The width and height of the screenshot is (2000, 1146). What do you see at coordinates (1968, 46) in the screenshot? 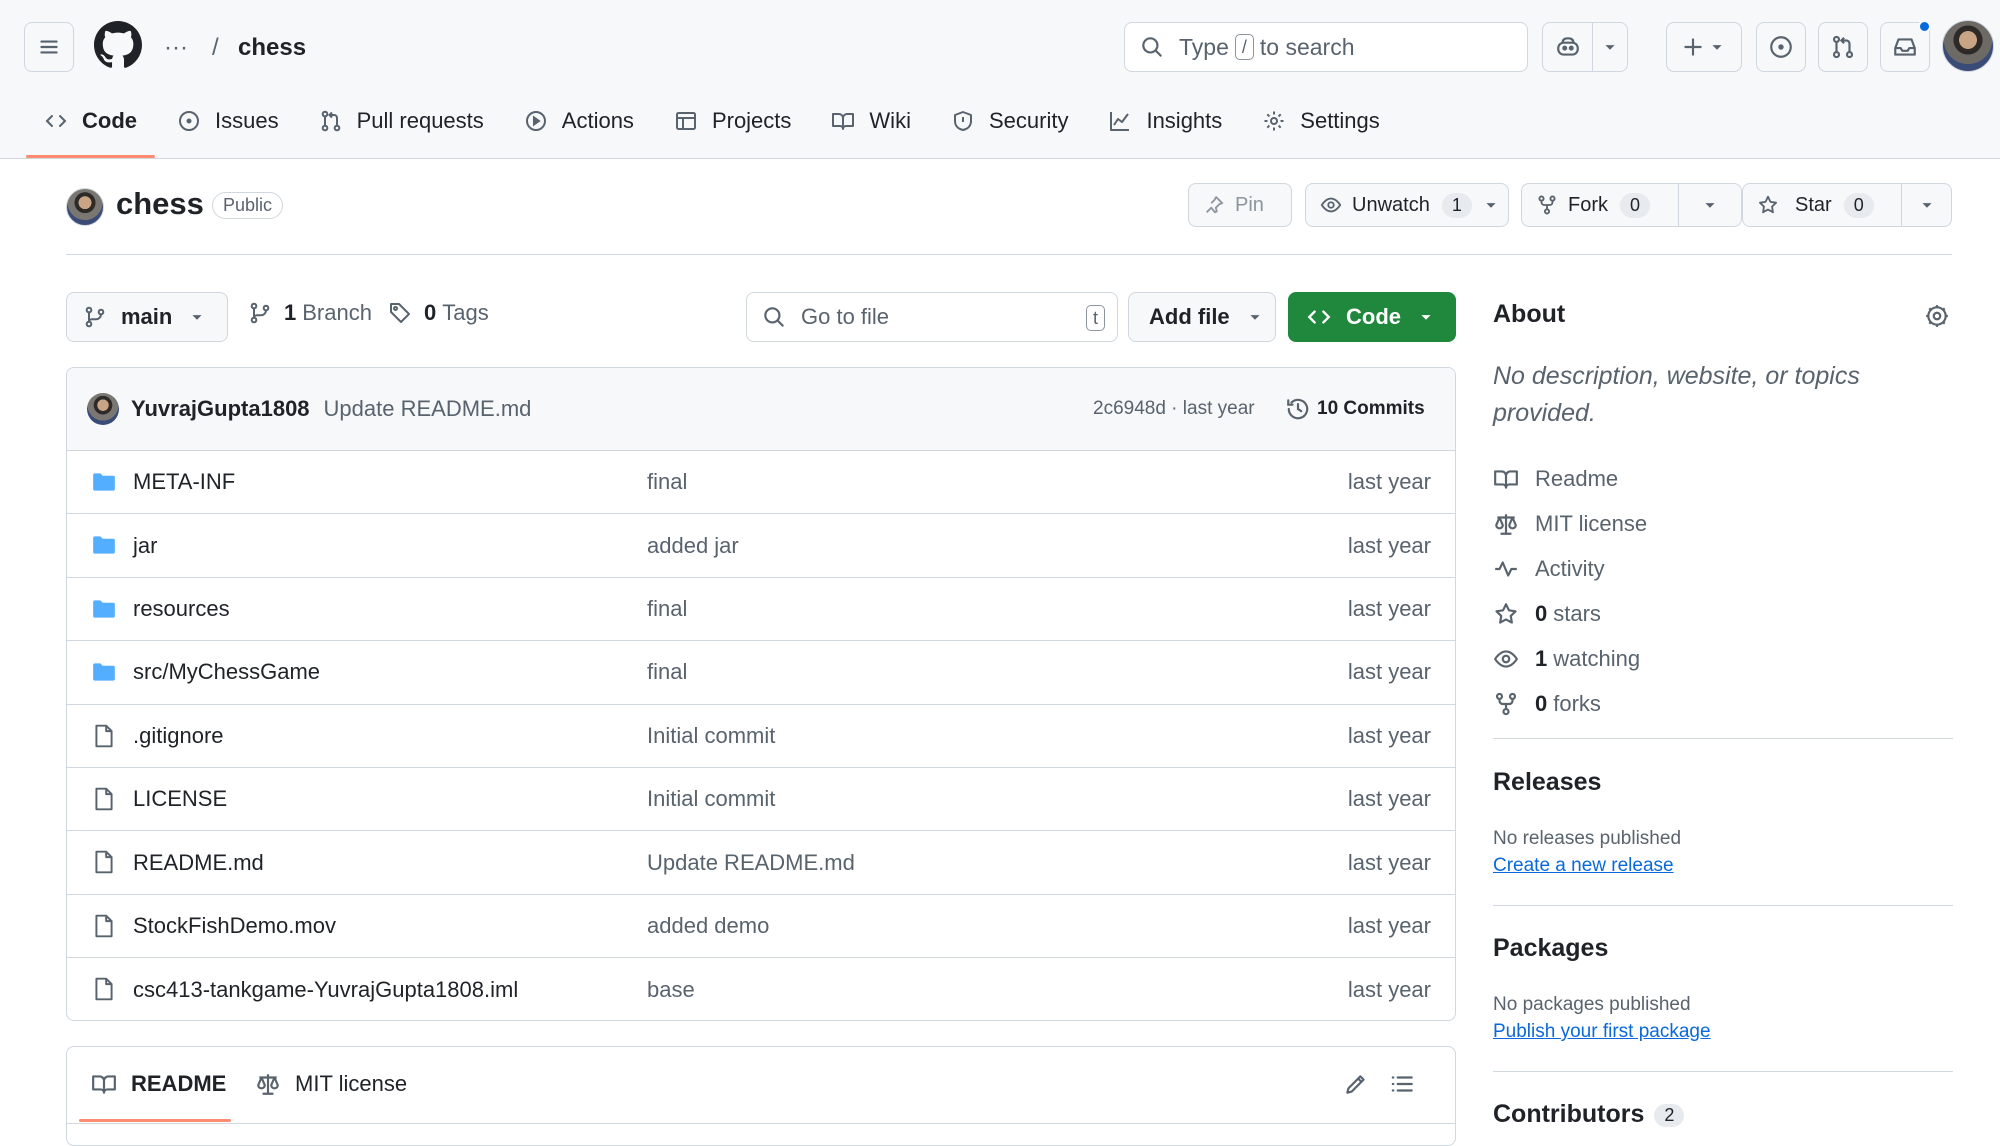
I see `user-avatar` at bounding box center [1968, 46].